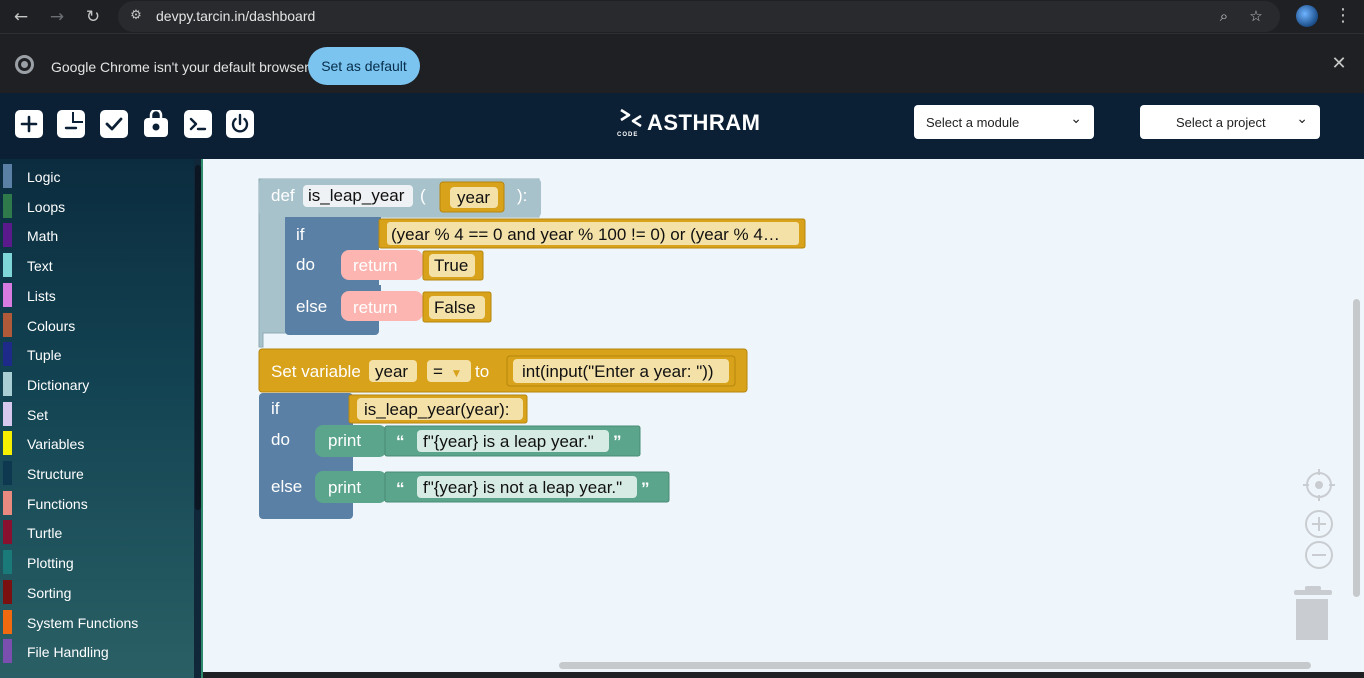  What do you see at coordinates (451, 265) in the screenshot?
I see `true-value: True` at bounding box center [451, 265].